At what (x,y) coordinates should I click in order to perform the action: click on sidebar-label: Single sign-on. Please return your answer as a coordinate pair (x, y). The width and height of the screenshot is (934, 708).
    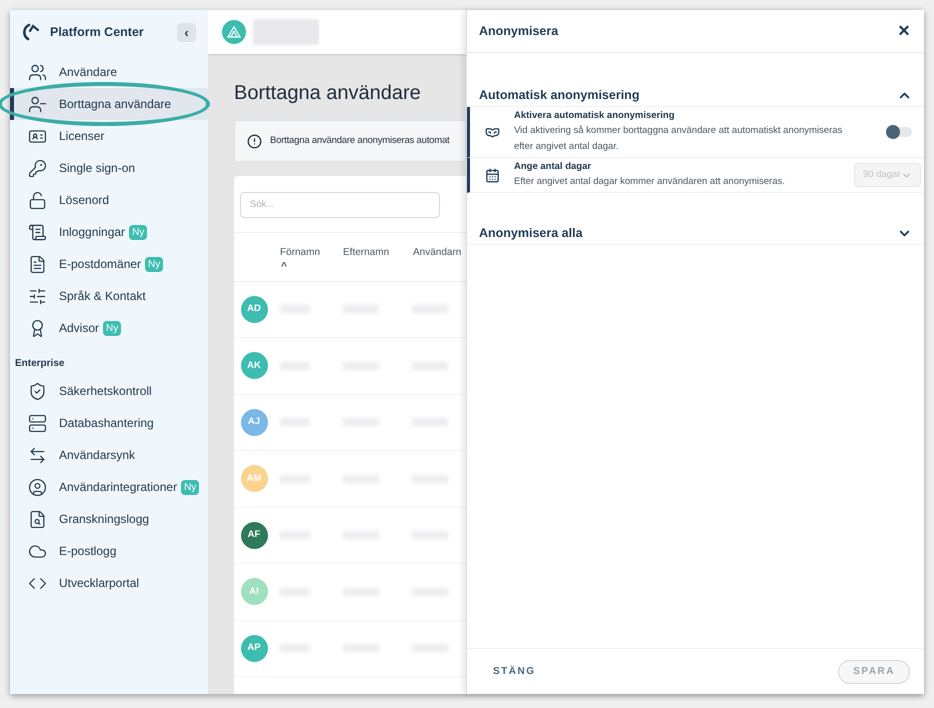
    Looking at the image, I should click on (97, 168).